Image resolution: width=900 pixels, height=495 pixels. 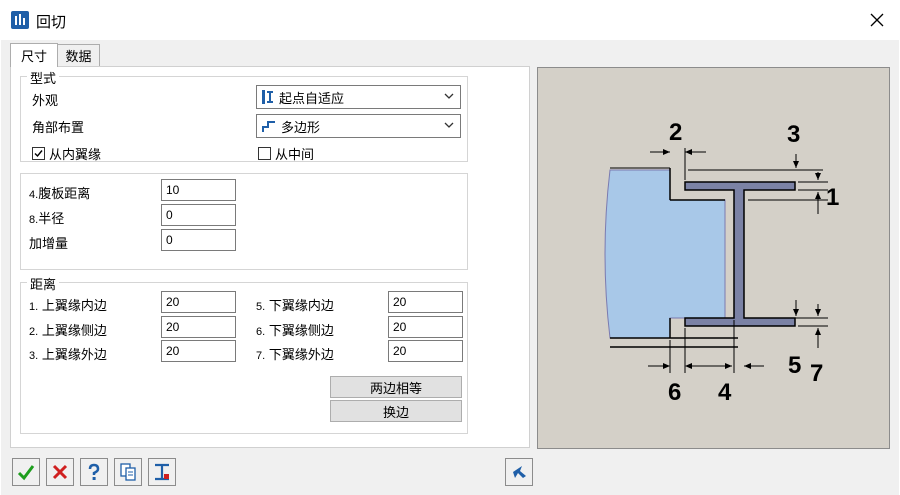 What do you see at coordinates (68, 305) in the screenshot?
I see `top-flange-inner-label: 1. 上翼缘内边` at bounding box center [68, 305].